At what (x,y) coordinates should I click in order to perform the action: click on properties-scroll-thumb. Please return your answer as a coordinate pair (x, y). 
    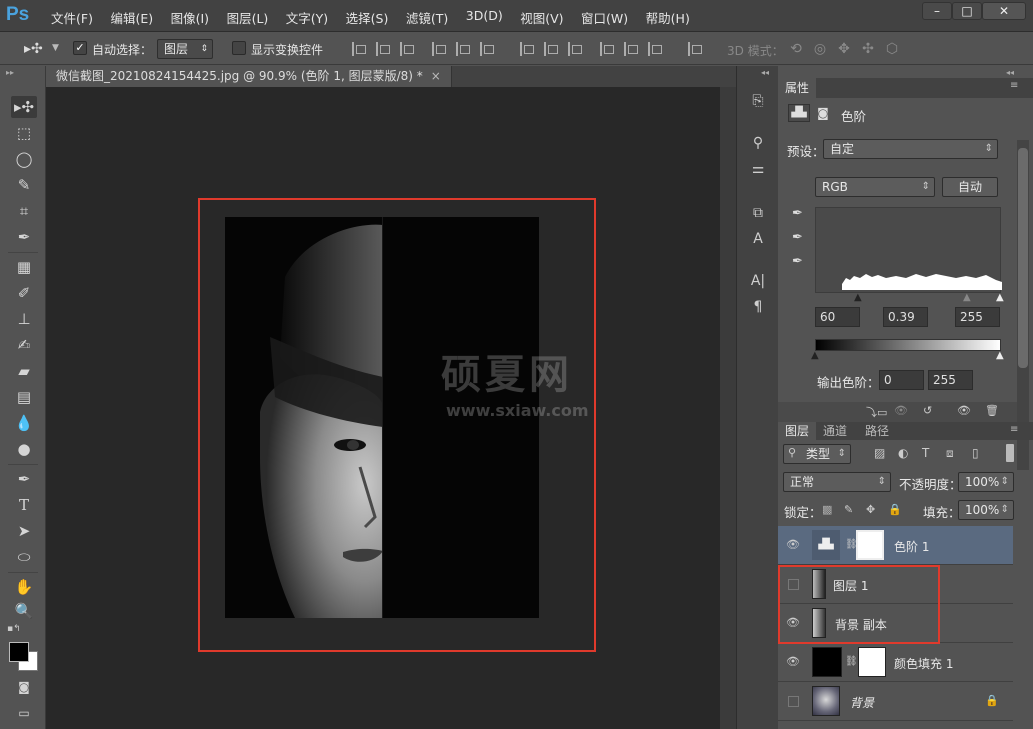
    Looking at the image, I should click on (1023, 258).